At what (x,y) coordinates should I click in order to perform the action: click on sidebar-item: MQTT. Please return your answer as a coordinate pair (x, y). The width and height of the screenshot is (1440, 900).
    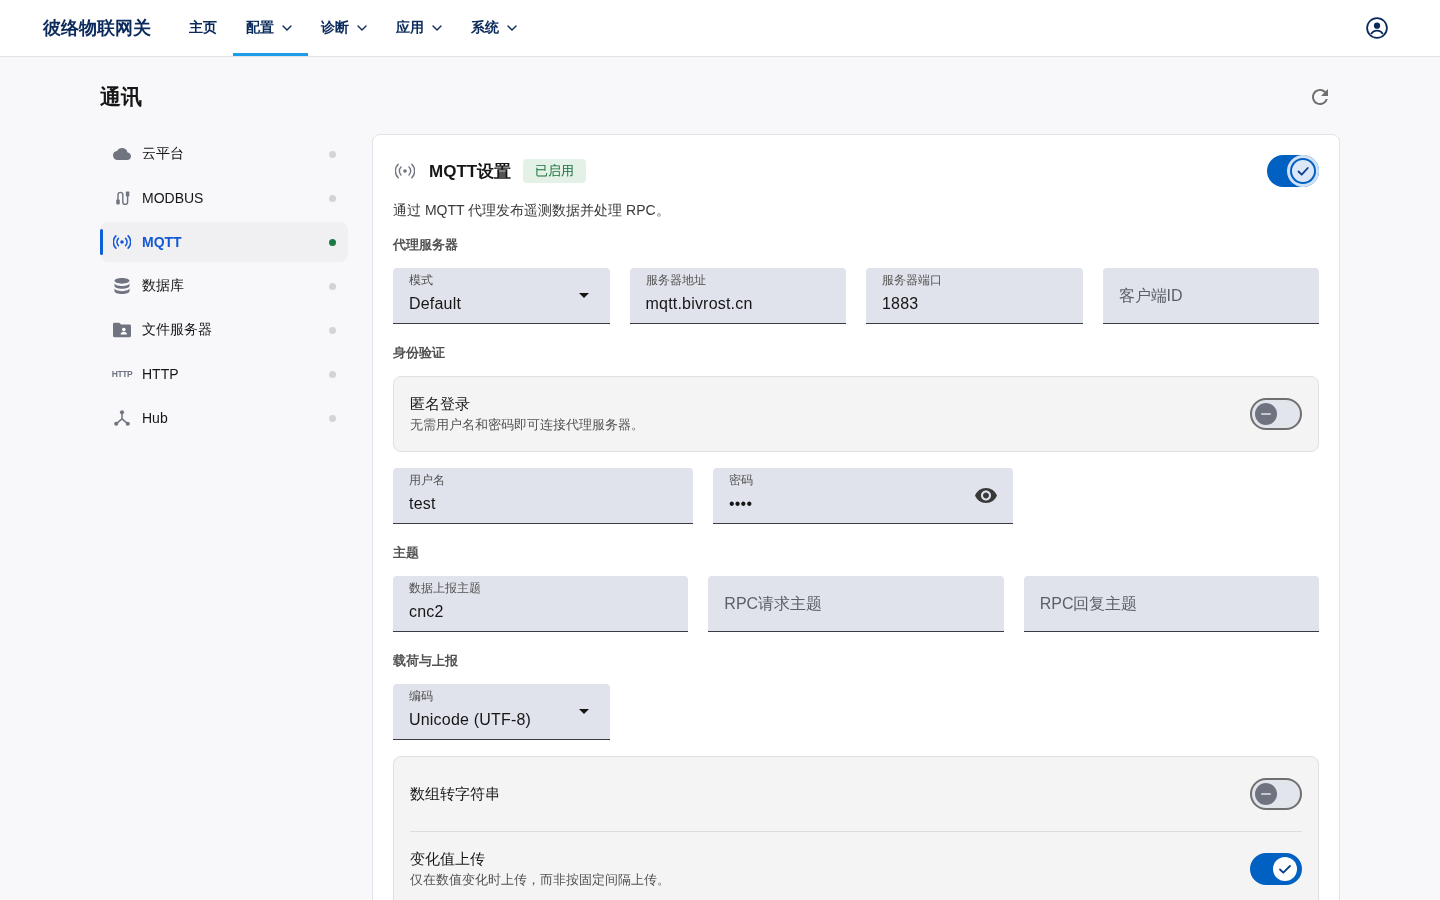
    Looking at the image, I should click on (224, 242).